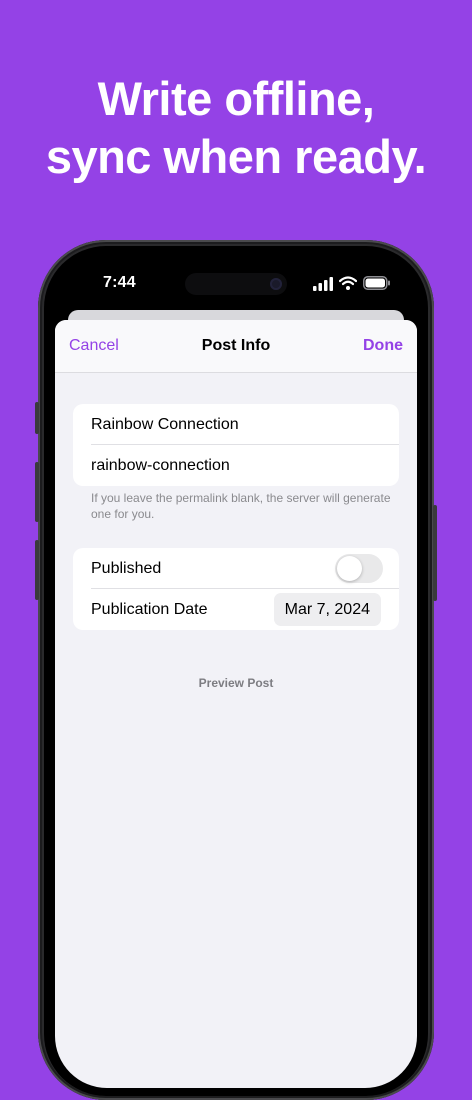 The width and height of the screenshot is (472, 1100). What do you see at coordinates (435, 553) in the screenshot?
I see `power-button` at bounding box center [435, 553].